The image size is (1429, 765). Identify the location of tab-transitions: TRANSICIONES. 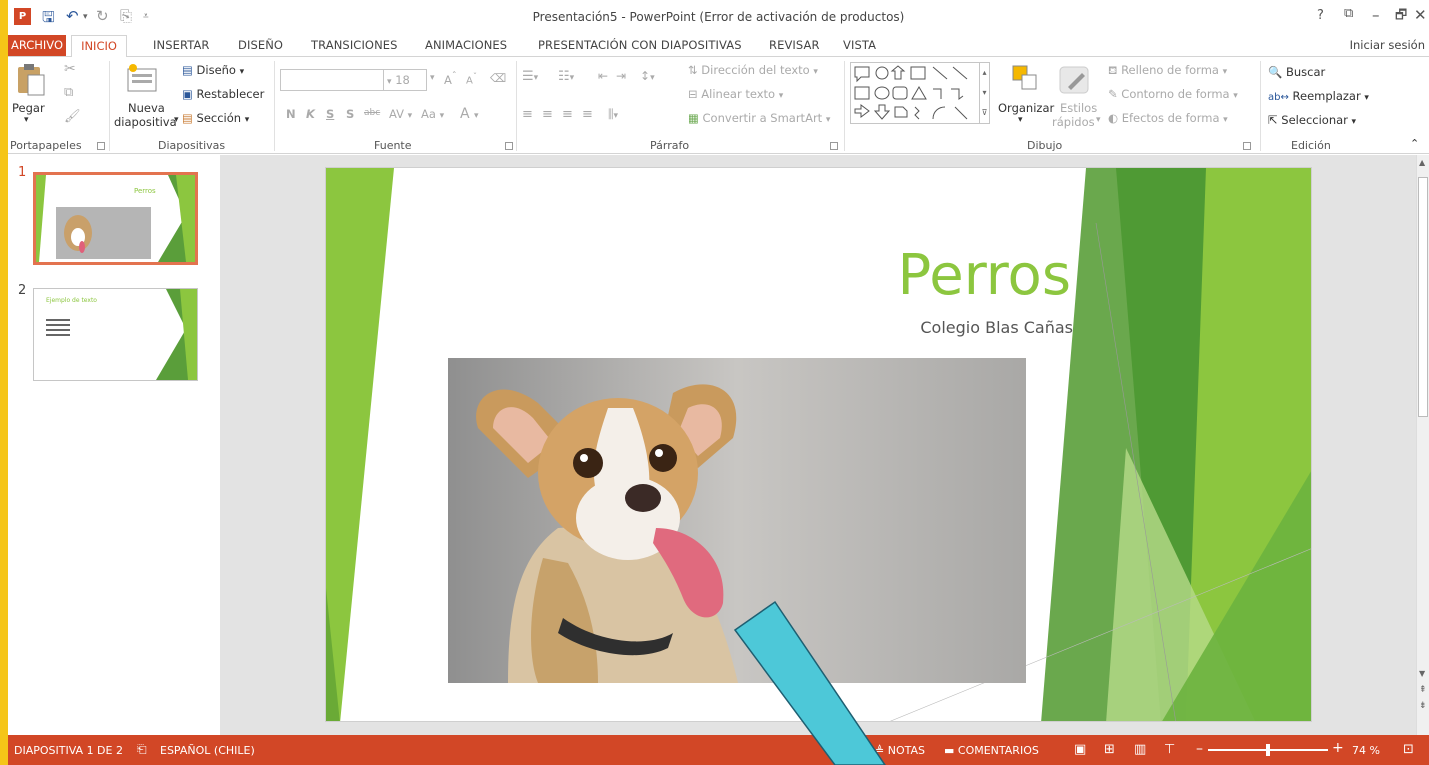
(354, 45).